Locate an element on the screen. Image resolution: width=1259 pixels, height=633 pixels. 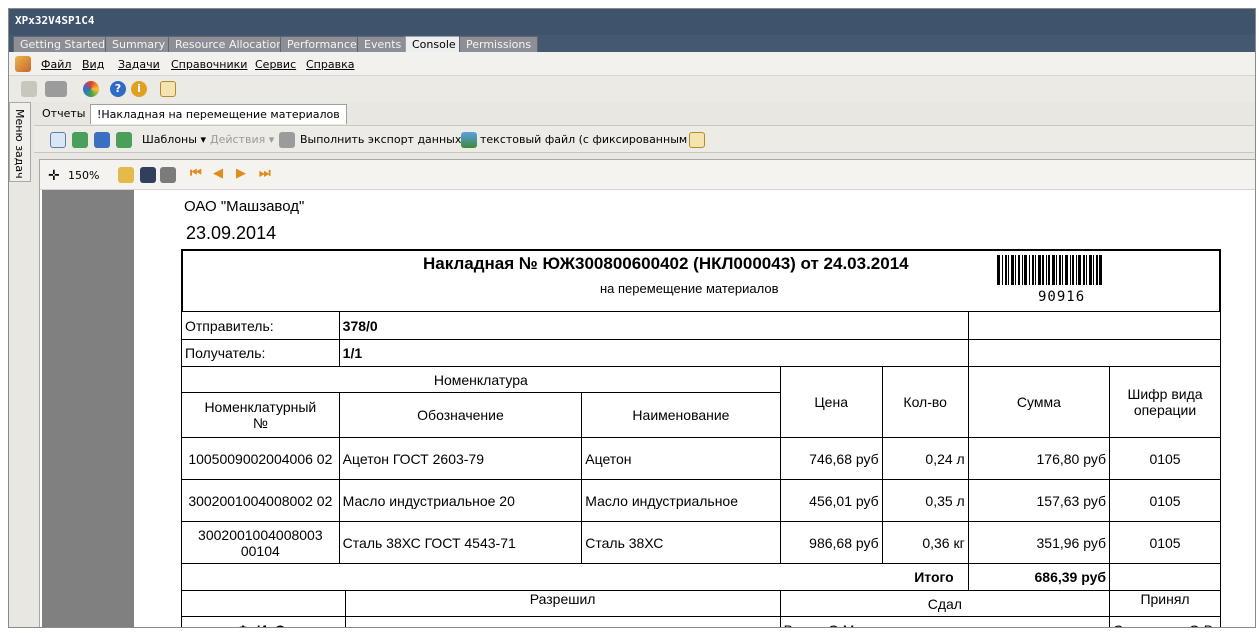
fio-label: Ф. И. О. is located at coordinates (263, 621).